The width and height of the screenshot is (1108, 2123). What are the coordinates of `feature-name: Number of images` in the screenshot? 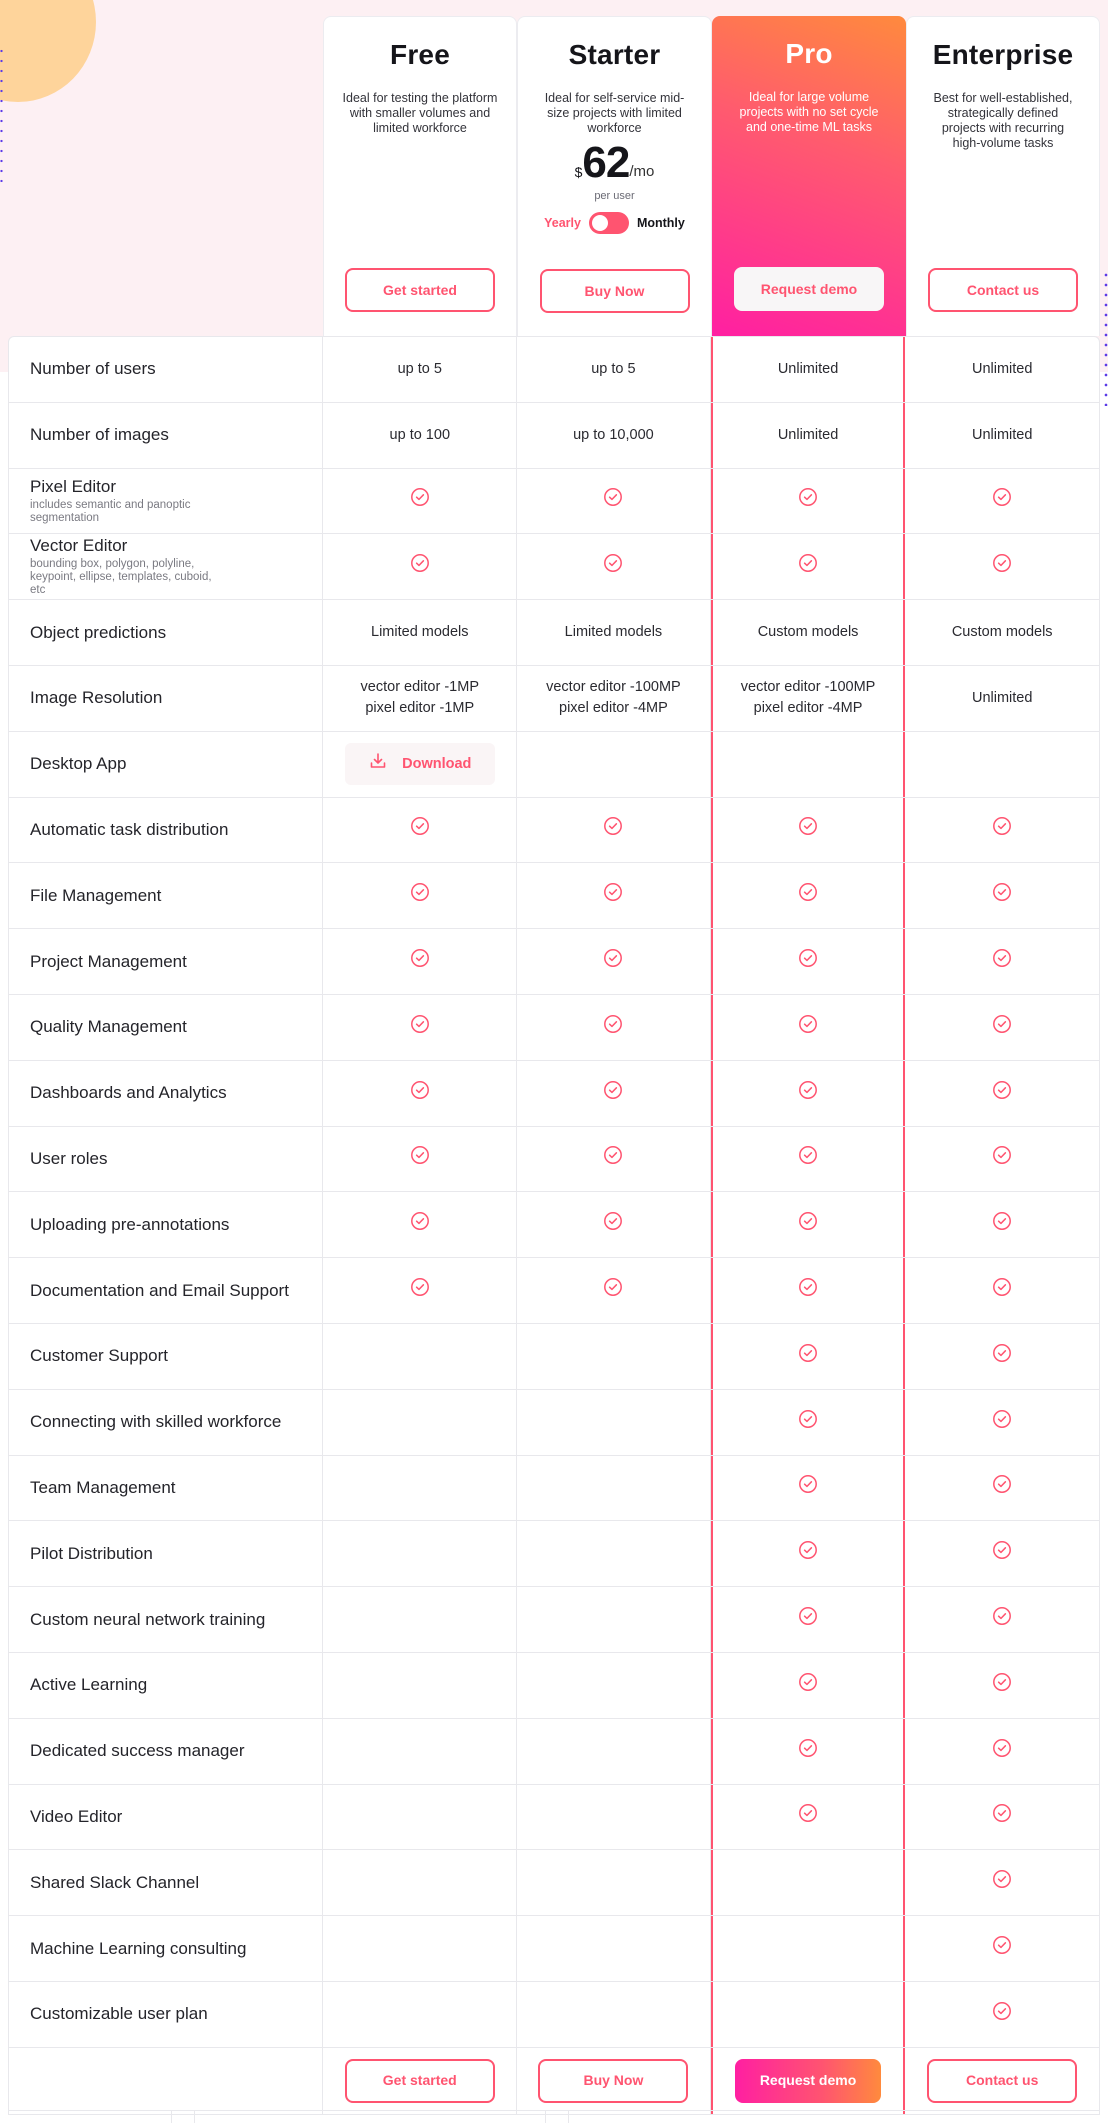 It's located at (99, 435).